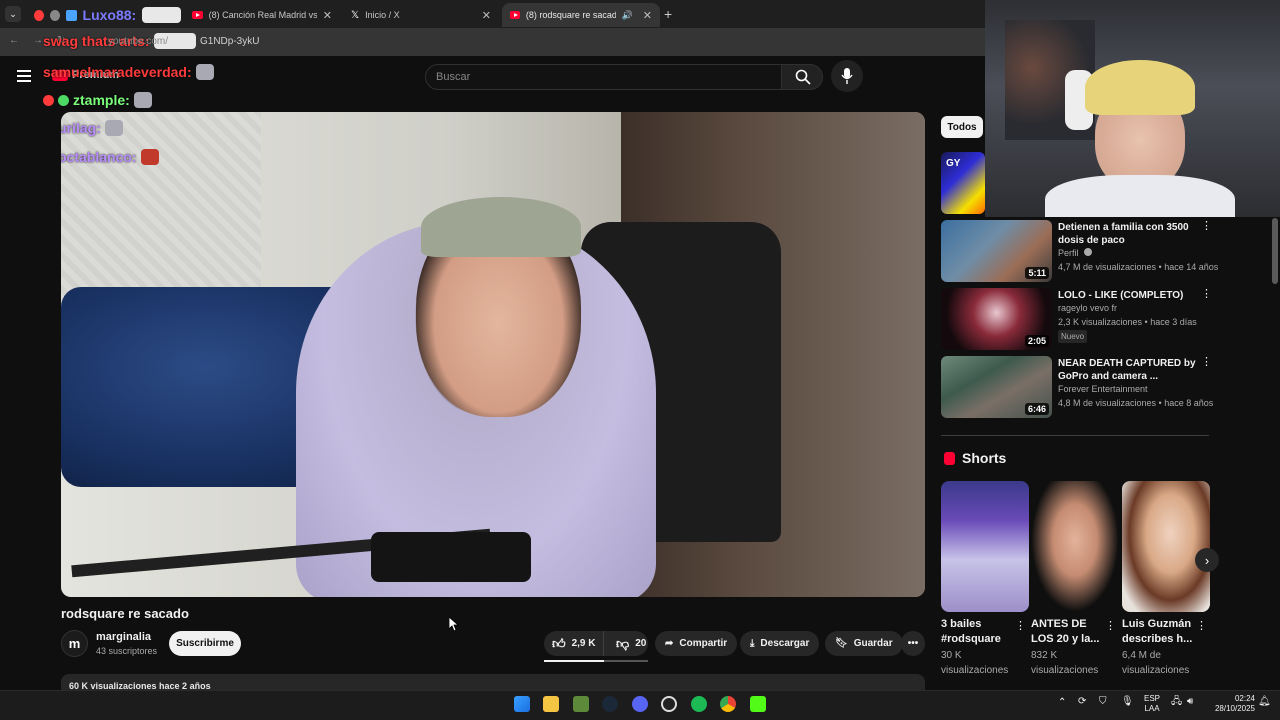  What do you see at coordinates (1190, 702) in the screenshot?
I see `volume-icon: 🔊︎` at bounding box center [1190, 702].